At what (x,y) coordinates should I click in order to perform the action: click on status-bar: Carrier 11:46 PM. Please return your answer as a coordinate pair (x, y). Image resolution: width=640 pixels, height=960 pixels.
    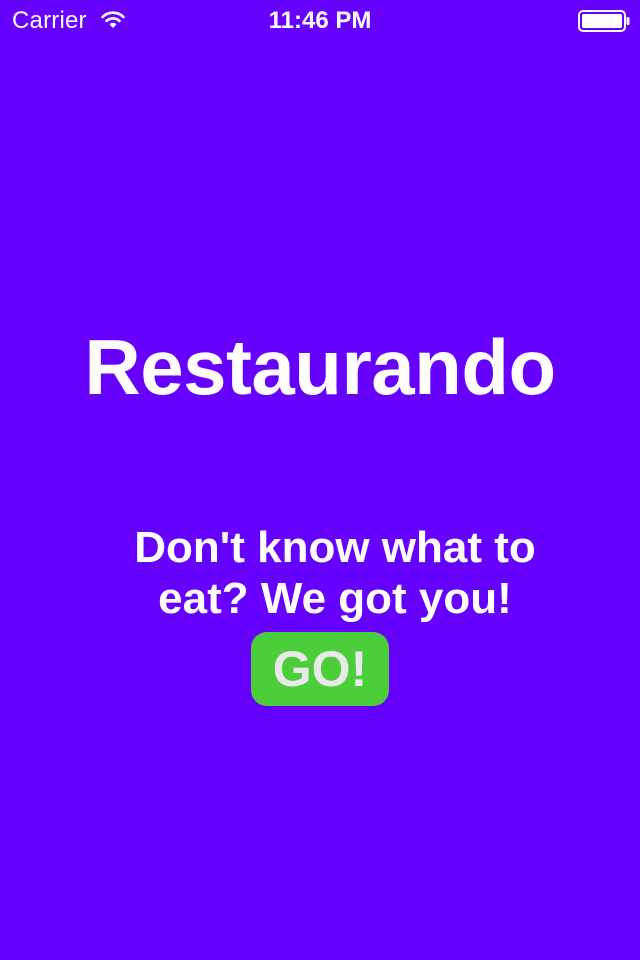
    Looking at the image, I should click on (320, 20).